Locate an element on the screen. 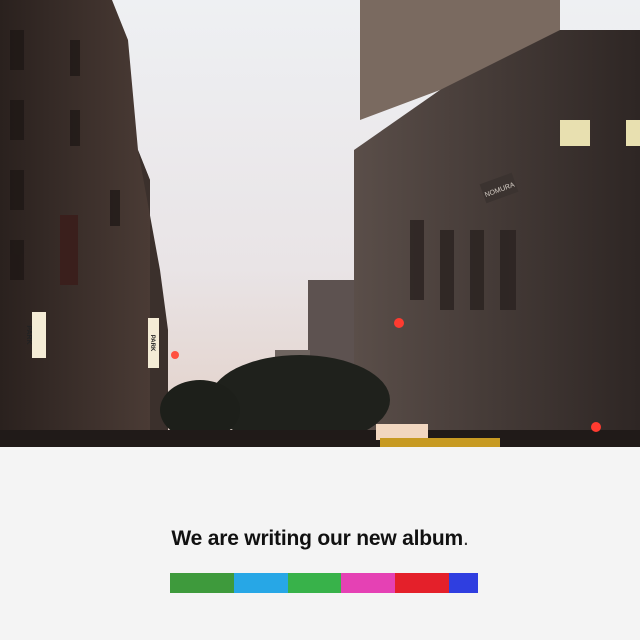  color-progress-bar is located at coordinates (324, 583).